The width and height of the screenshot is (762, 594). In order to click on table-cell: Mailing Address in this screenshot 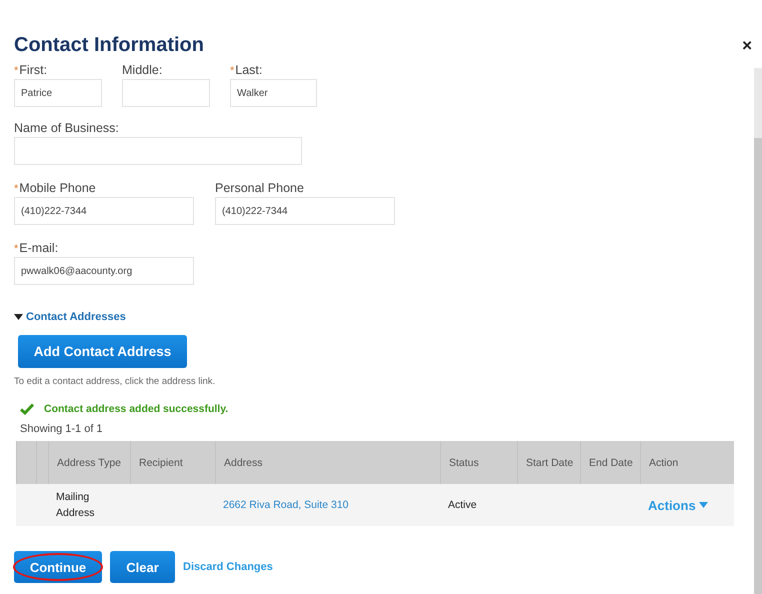, I will do `click(89, 505)`.